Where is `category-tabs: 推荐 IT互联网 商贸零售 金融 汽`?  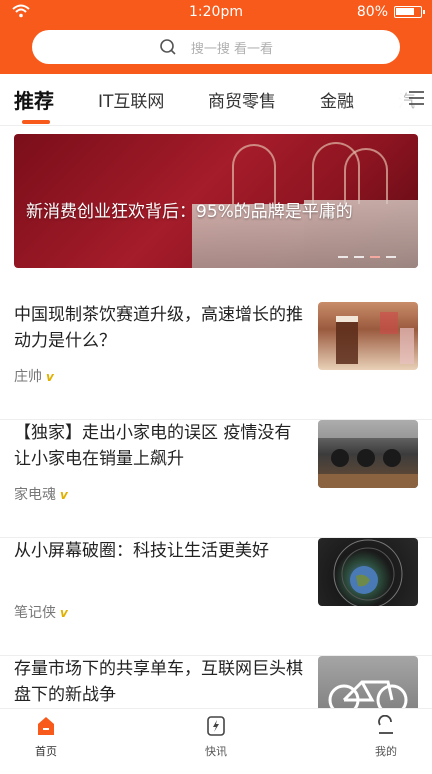 category-tabs: 推荐 IT互联网 商贸零售 金融 汽 is located at coordinates (216, 100).